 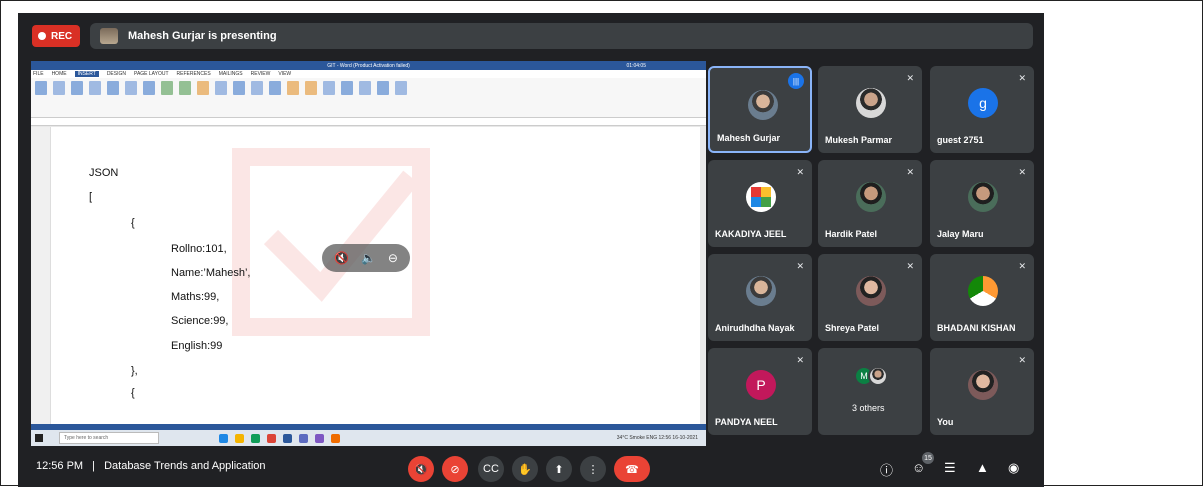 What do you see at coordinates (62, 36) in the screenshot?
I see `rec-label: REC` at bounding box center [62, 36].